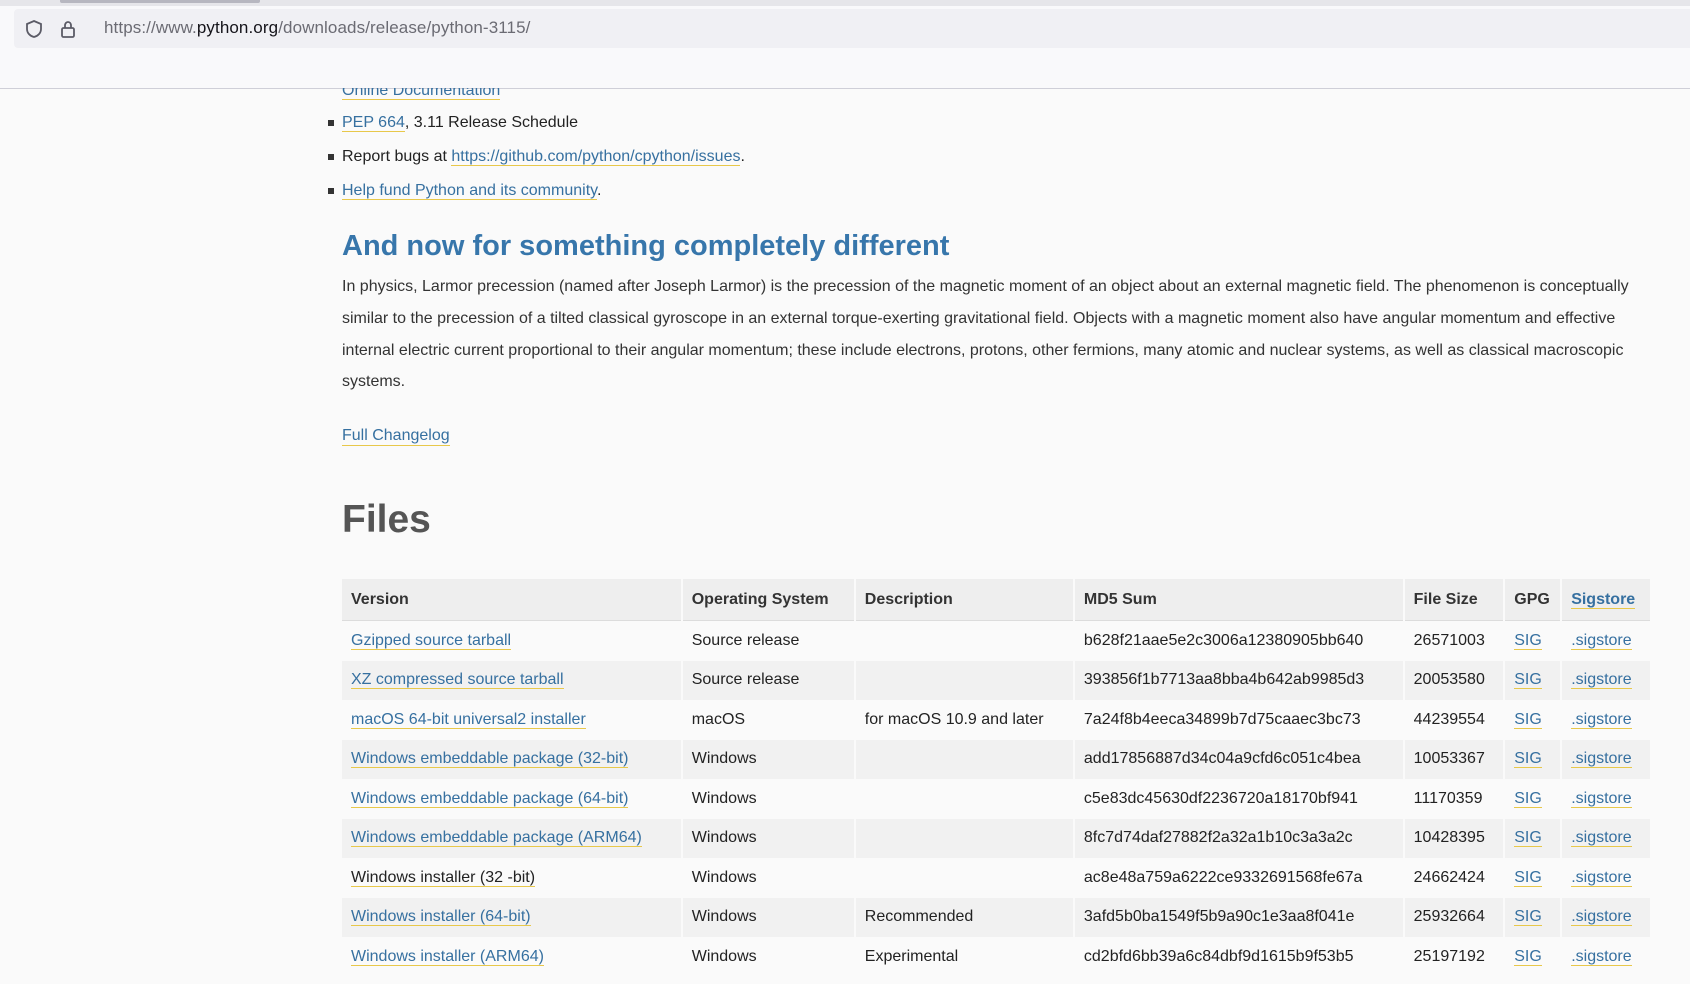 The width and height of the screenshot is (1690, 984). Describe the element at coordinates (1454, 878) in the screenshot. I see `size-cell: 24662424` at that location.